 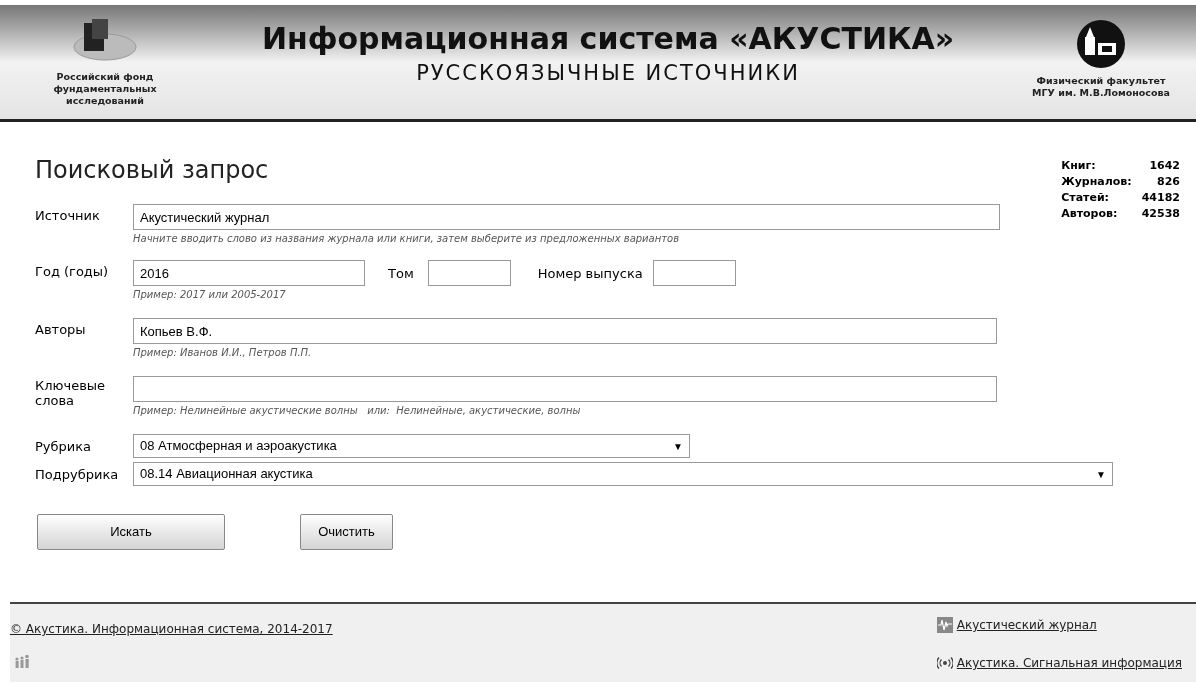 What do you see at coordinates (623, 474) in the screenshot?
I see `subrubric-dropdown: 08.14 Авиационная акустика ▼` at bounding box center [623, 474].